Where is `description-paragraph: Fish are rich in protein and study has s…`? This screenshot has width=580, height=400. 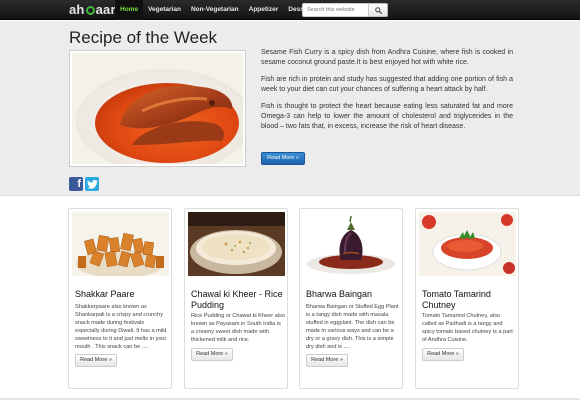
description-paragraph: Fish are rich in protein and study has s… is located at coordinates (387, 84).